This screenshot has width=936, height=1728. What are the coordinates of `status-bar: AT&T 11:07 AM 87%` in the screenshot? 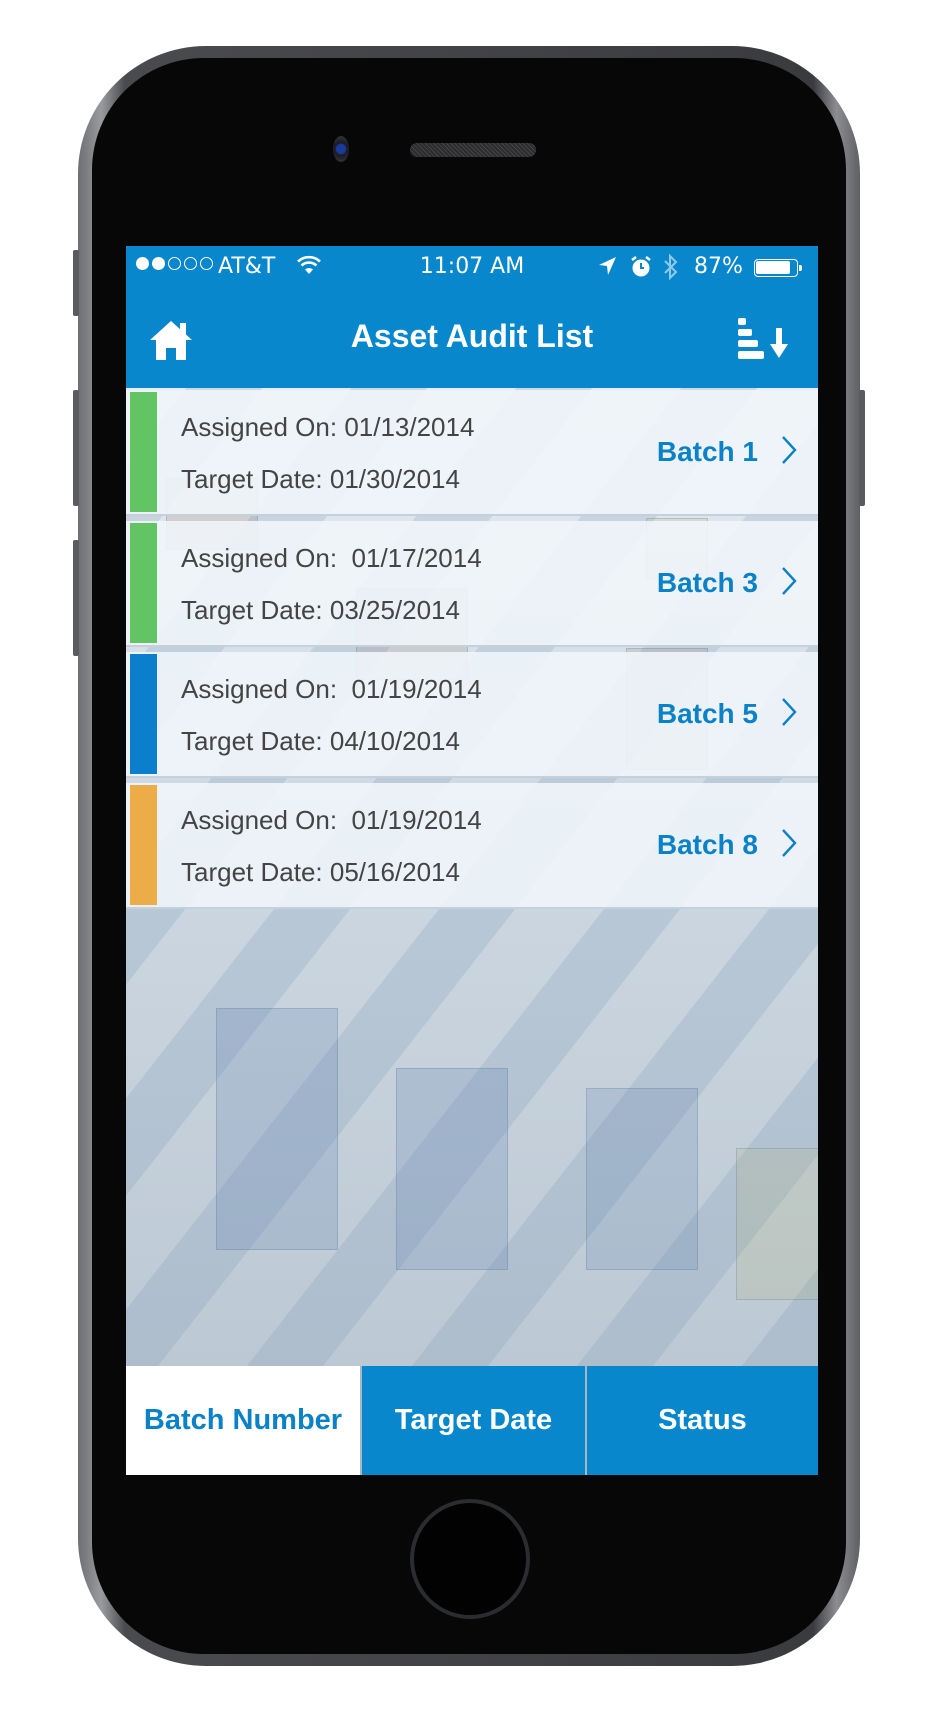 It's located at (472, 268).